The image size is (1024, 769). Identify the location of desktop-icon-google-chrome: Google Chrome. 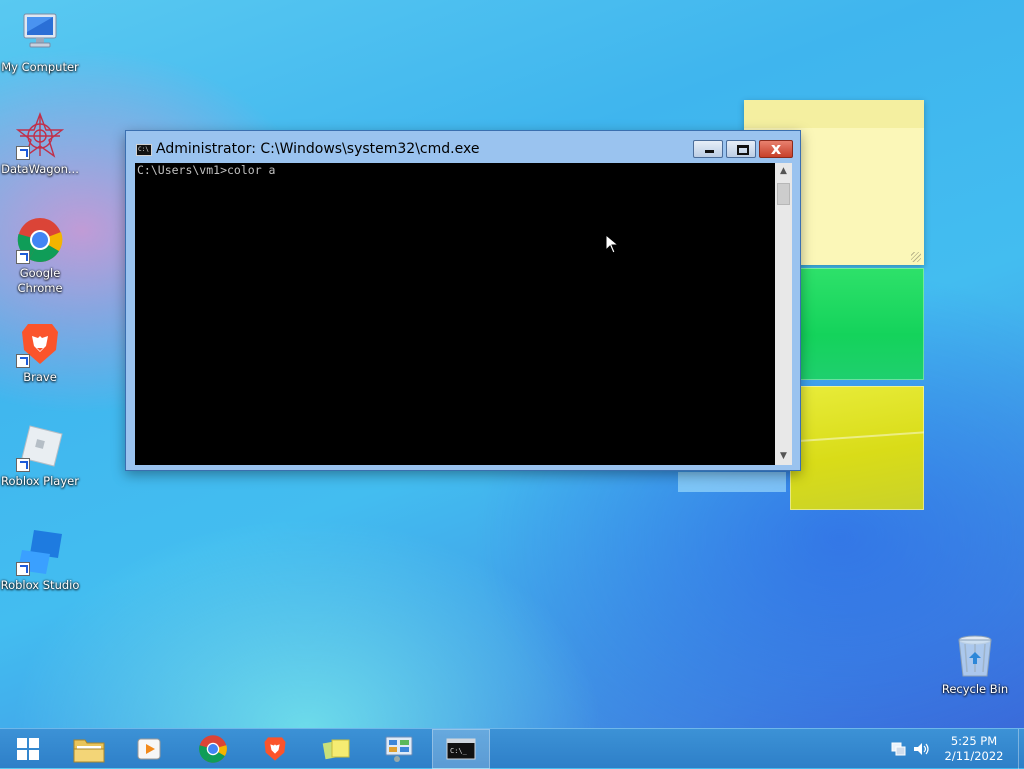
(40, 256).